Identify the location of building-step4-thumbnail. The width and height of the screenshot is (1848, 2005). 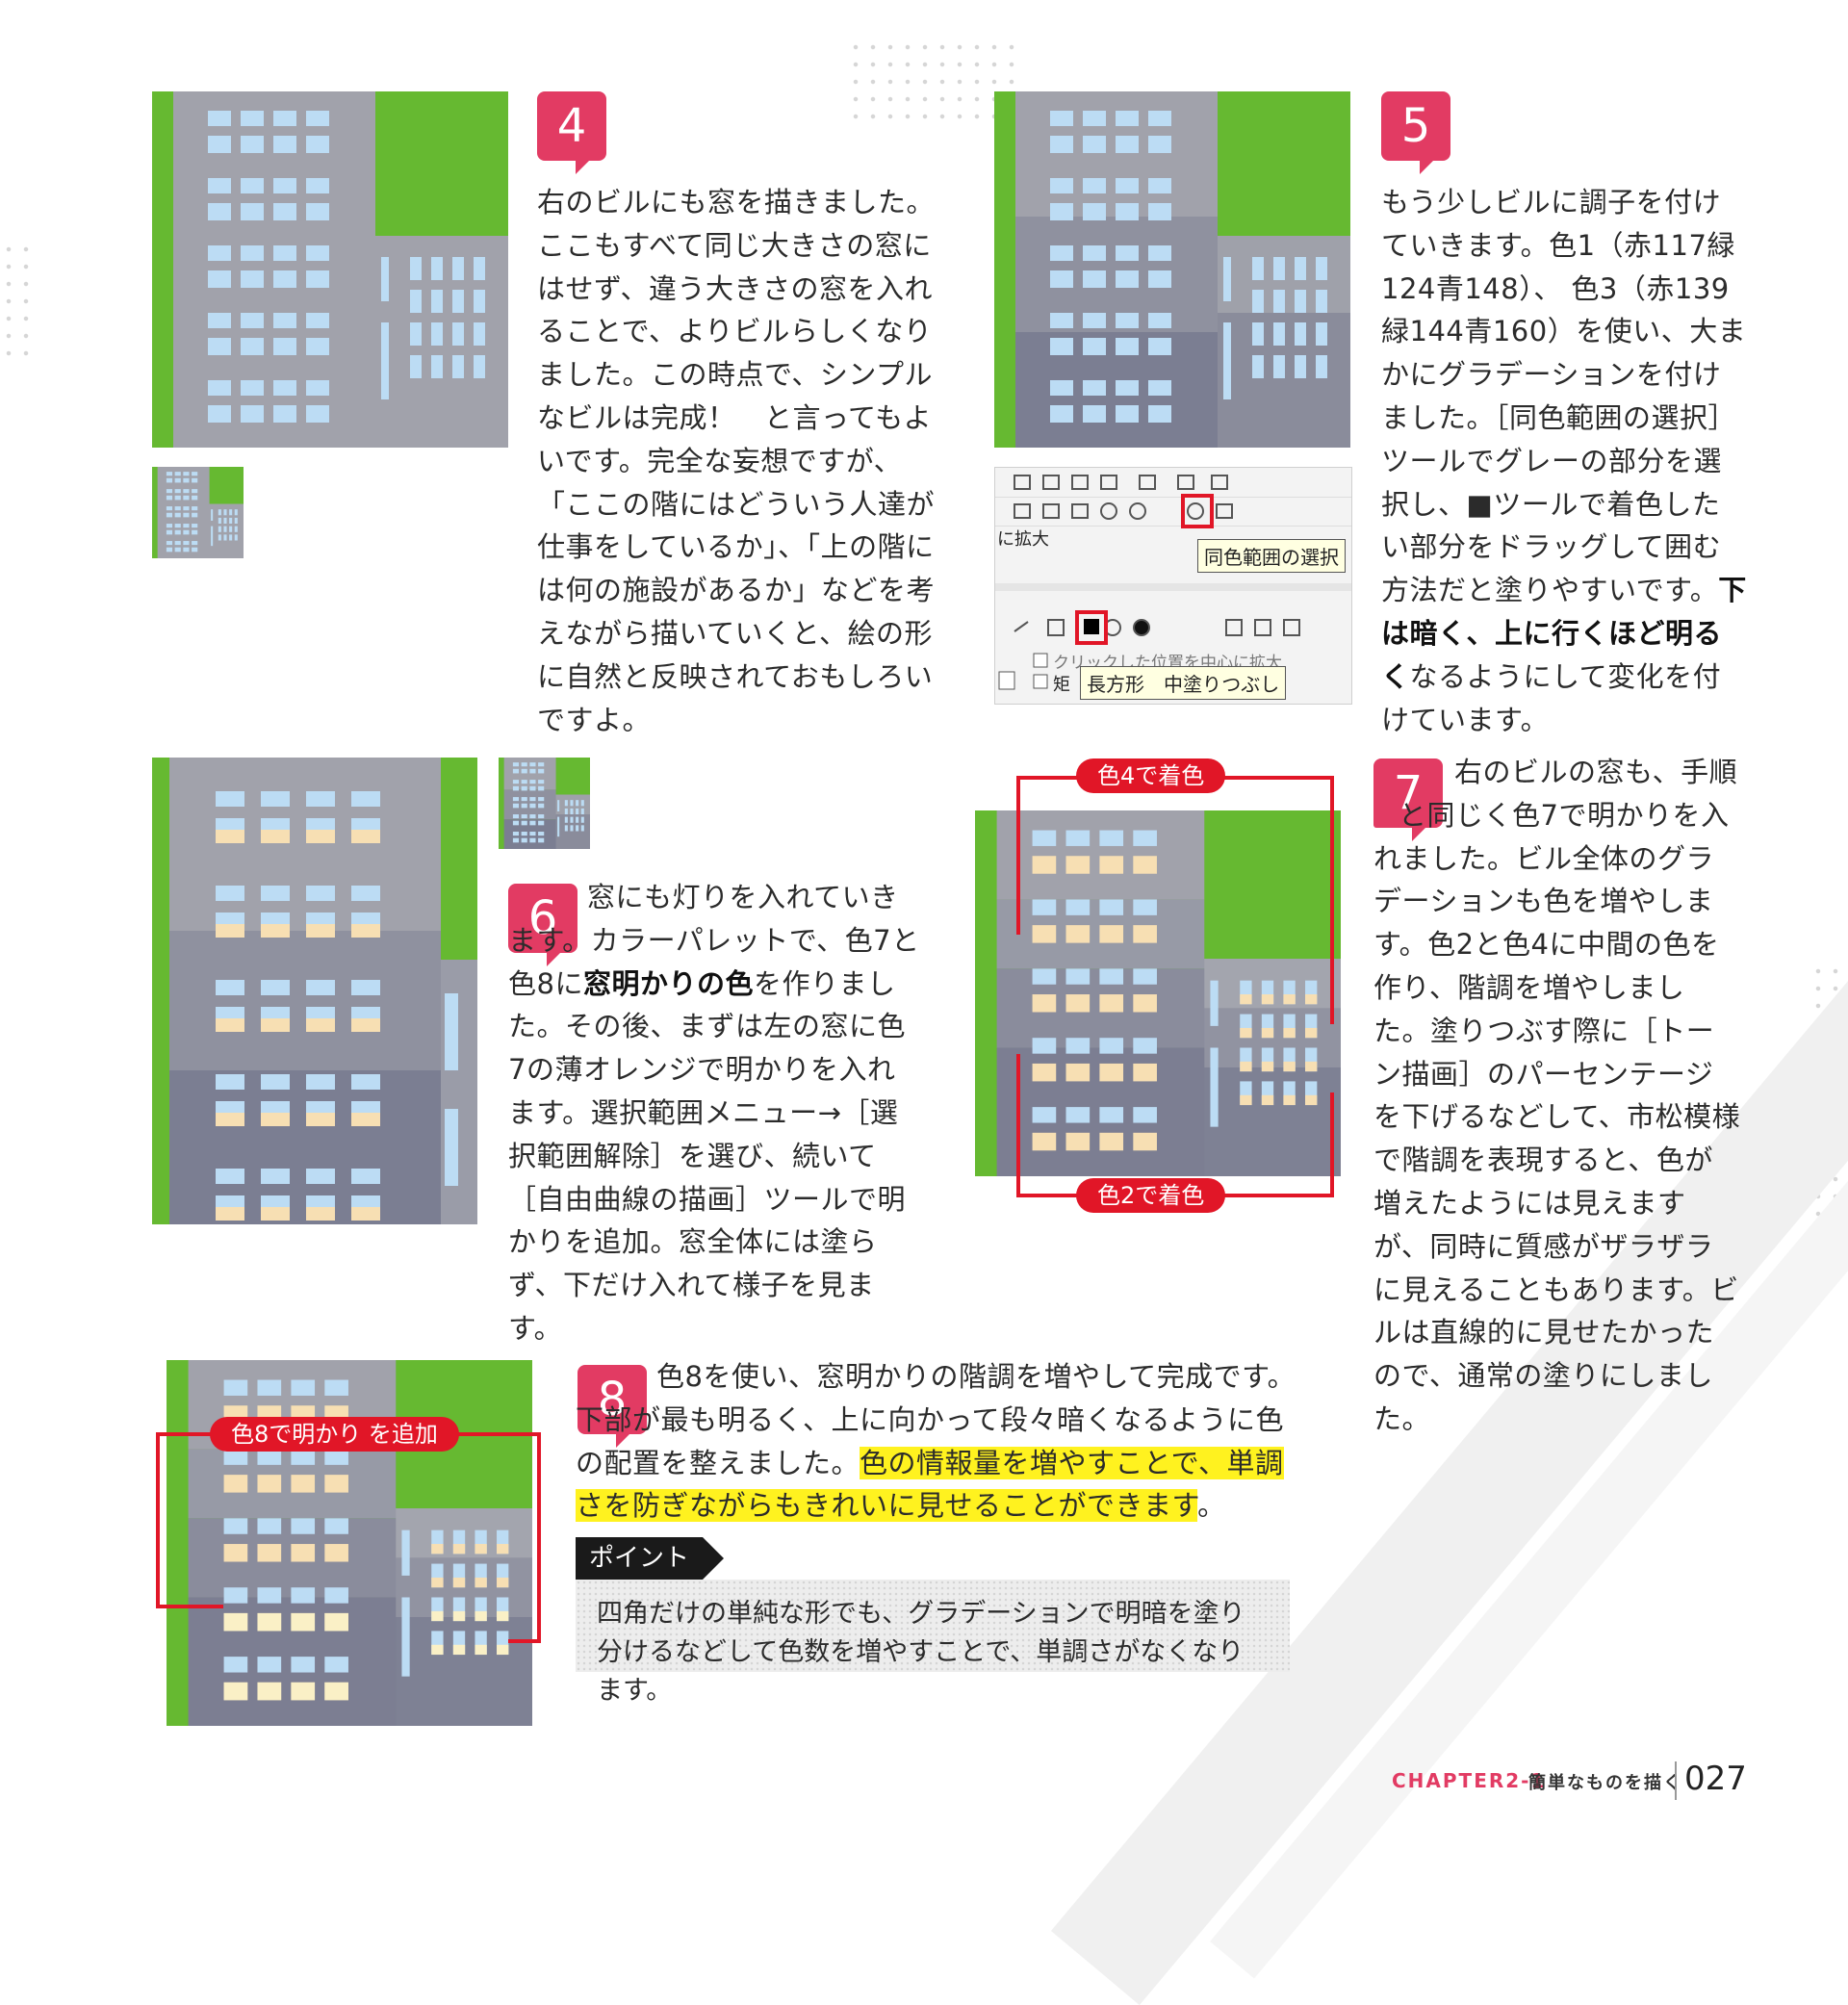
(198, 513).